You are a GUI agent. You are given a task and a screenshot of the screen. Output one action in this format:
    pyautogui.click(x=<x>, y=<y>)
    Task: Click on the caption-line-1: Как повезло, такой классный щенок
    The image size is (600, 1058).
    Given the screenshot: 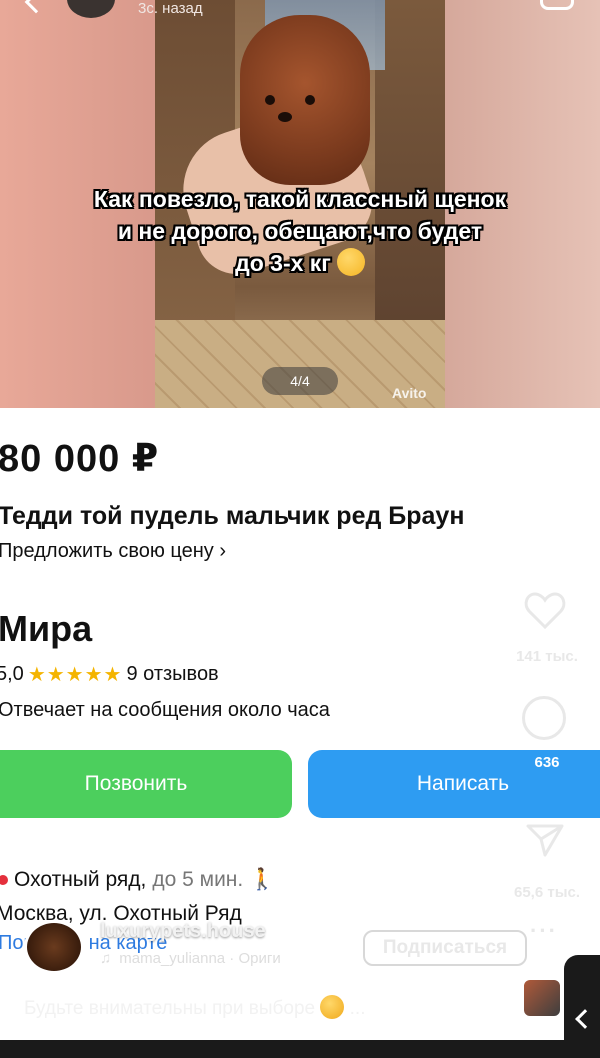 What is the action you would take?
    pyautogui.click(x=300, y=199)
    